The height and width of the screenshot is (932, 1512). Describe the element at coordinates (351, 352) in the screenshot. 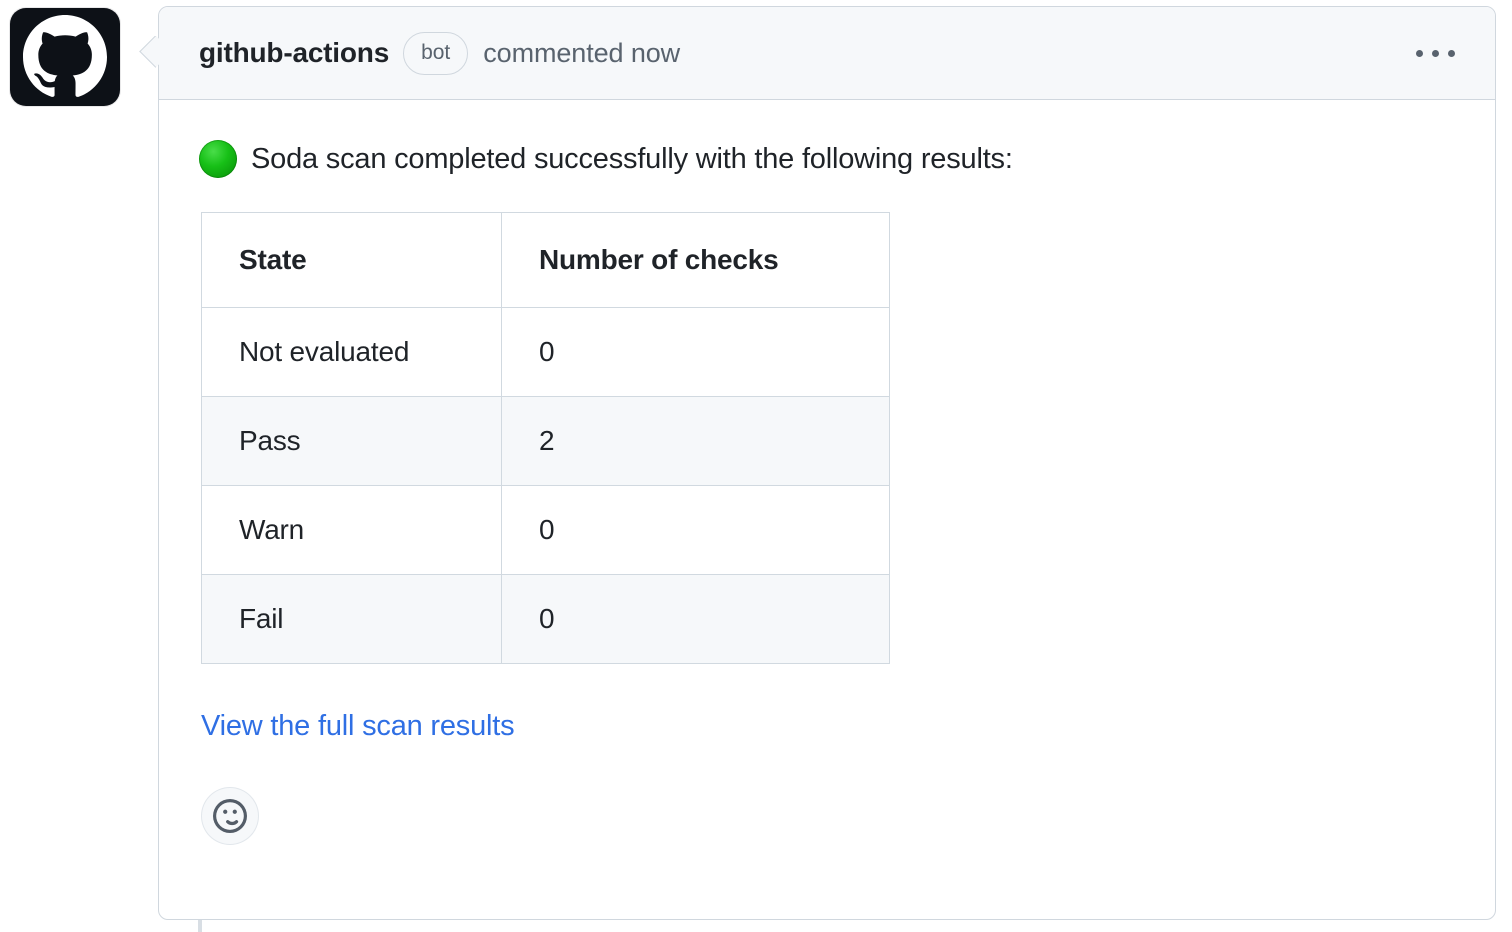

I see `cell-state: Not evaluated` at that location.